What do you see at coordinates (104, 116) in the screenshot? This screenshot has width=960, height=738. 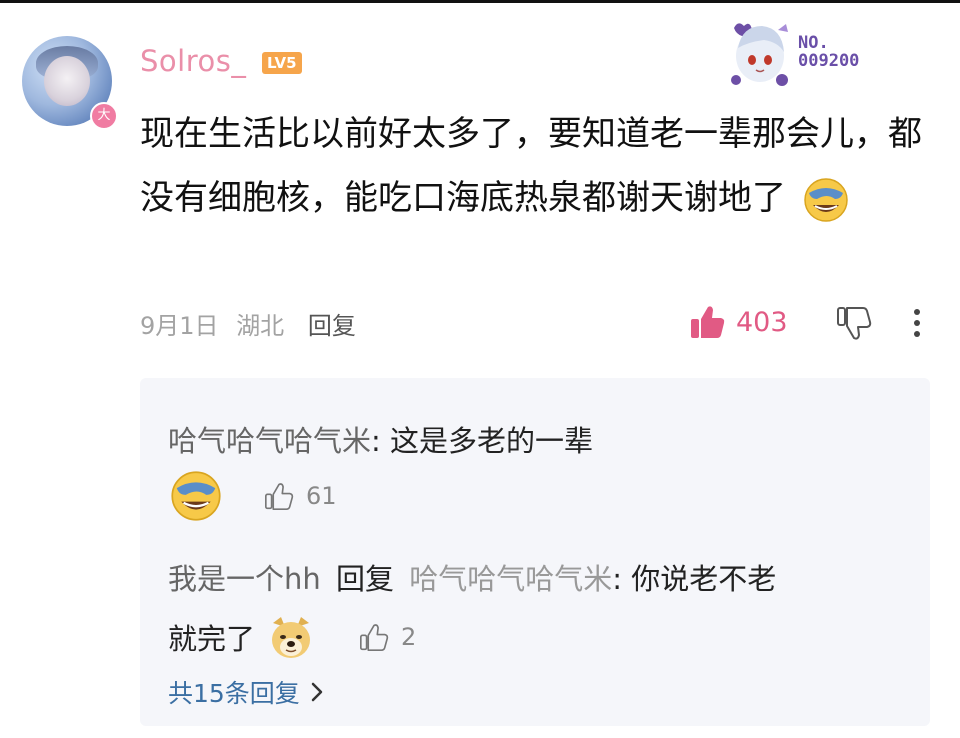 I see `avatar-badge: 大` at bounding box center [104, 116].